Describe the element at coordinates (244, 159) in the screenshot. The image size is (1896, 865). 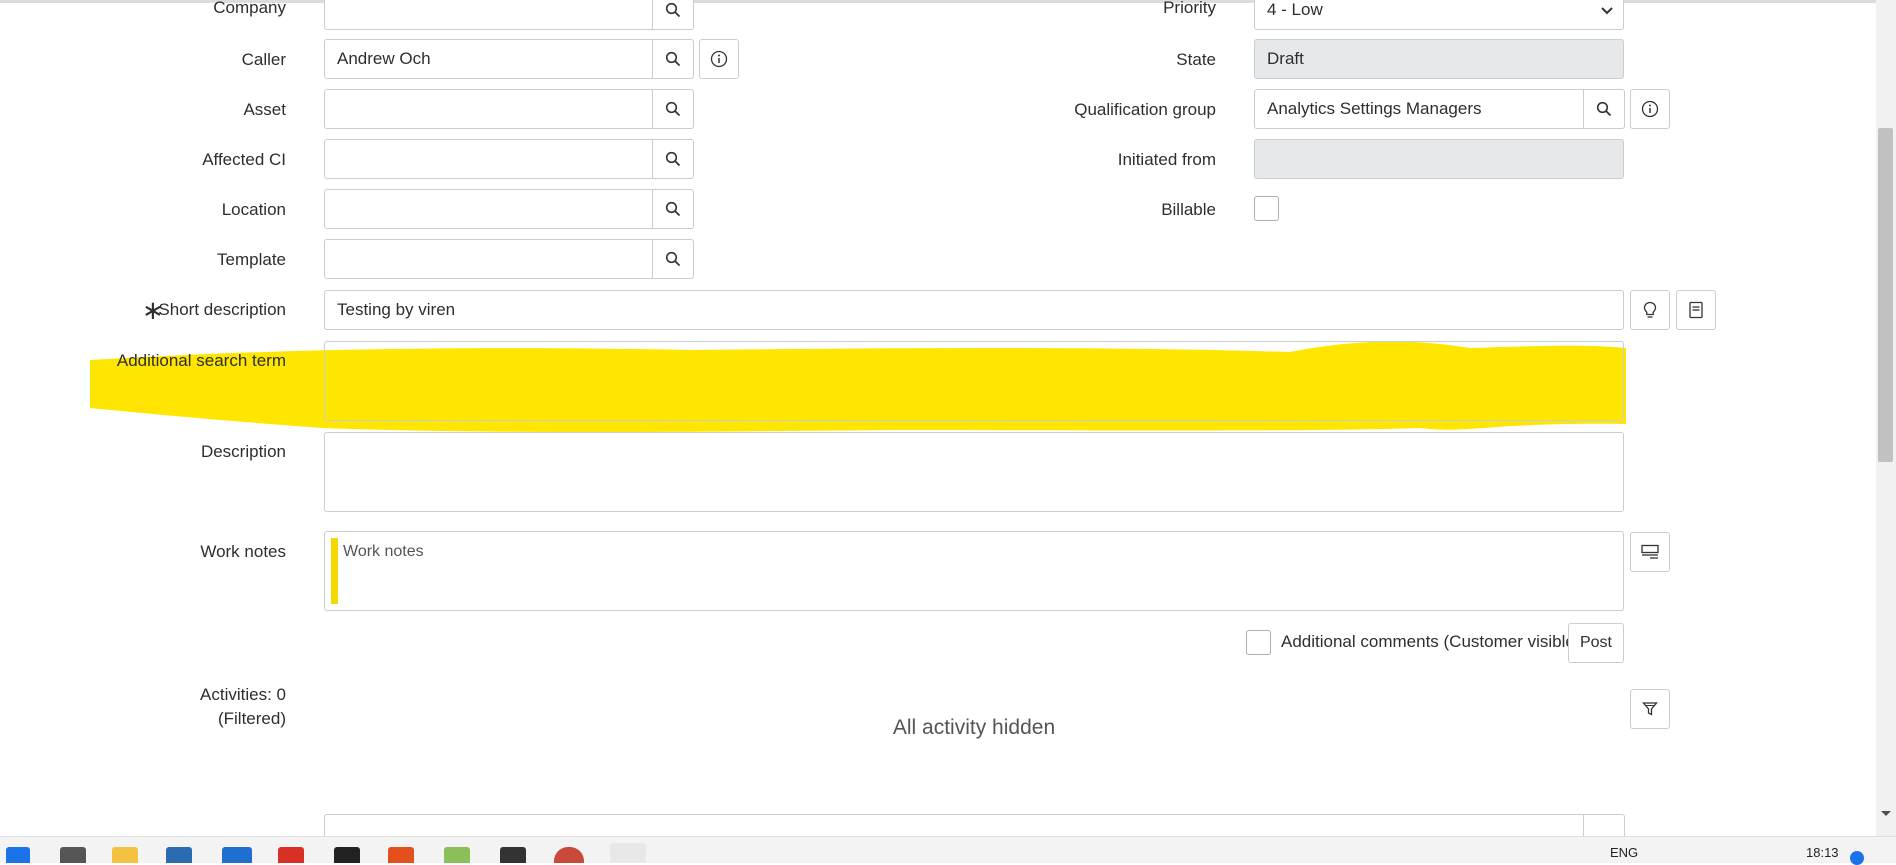
I see `affected-ci-label: Affected CI` at that location.